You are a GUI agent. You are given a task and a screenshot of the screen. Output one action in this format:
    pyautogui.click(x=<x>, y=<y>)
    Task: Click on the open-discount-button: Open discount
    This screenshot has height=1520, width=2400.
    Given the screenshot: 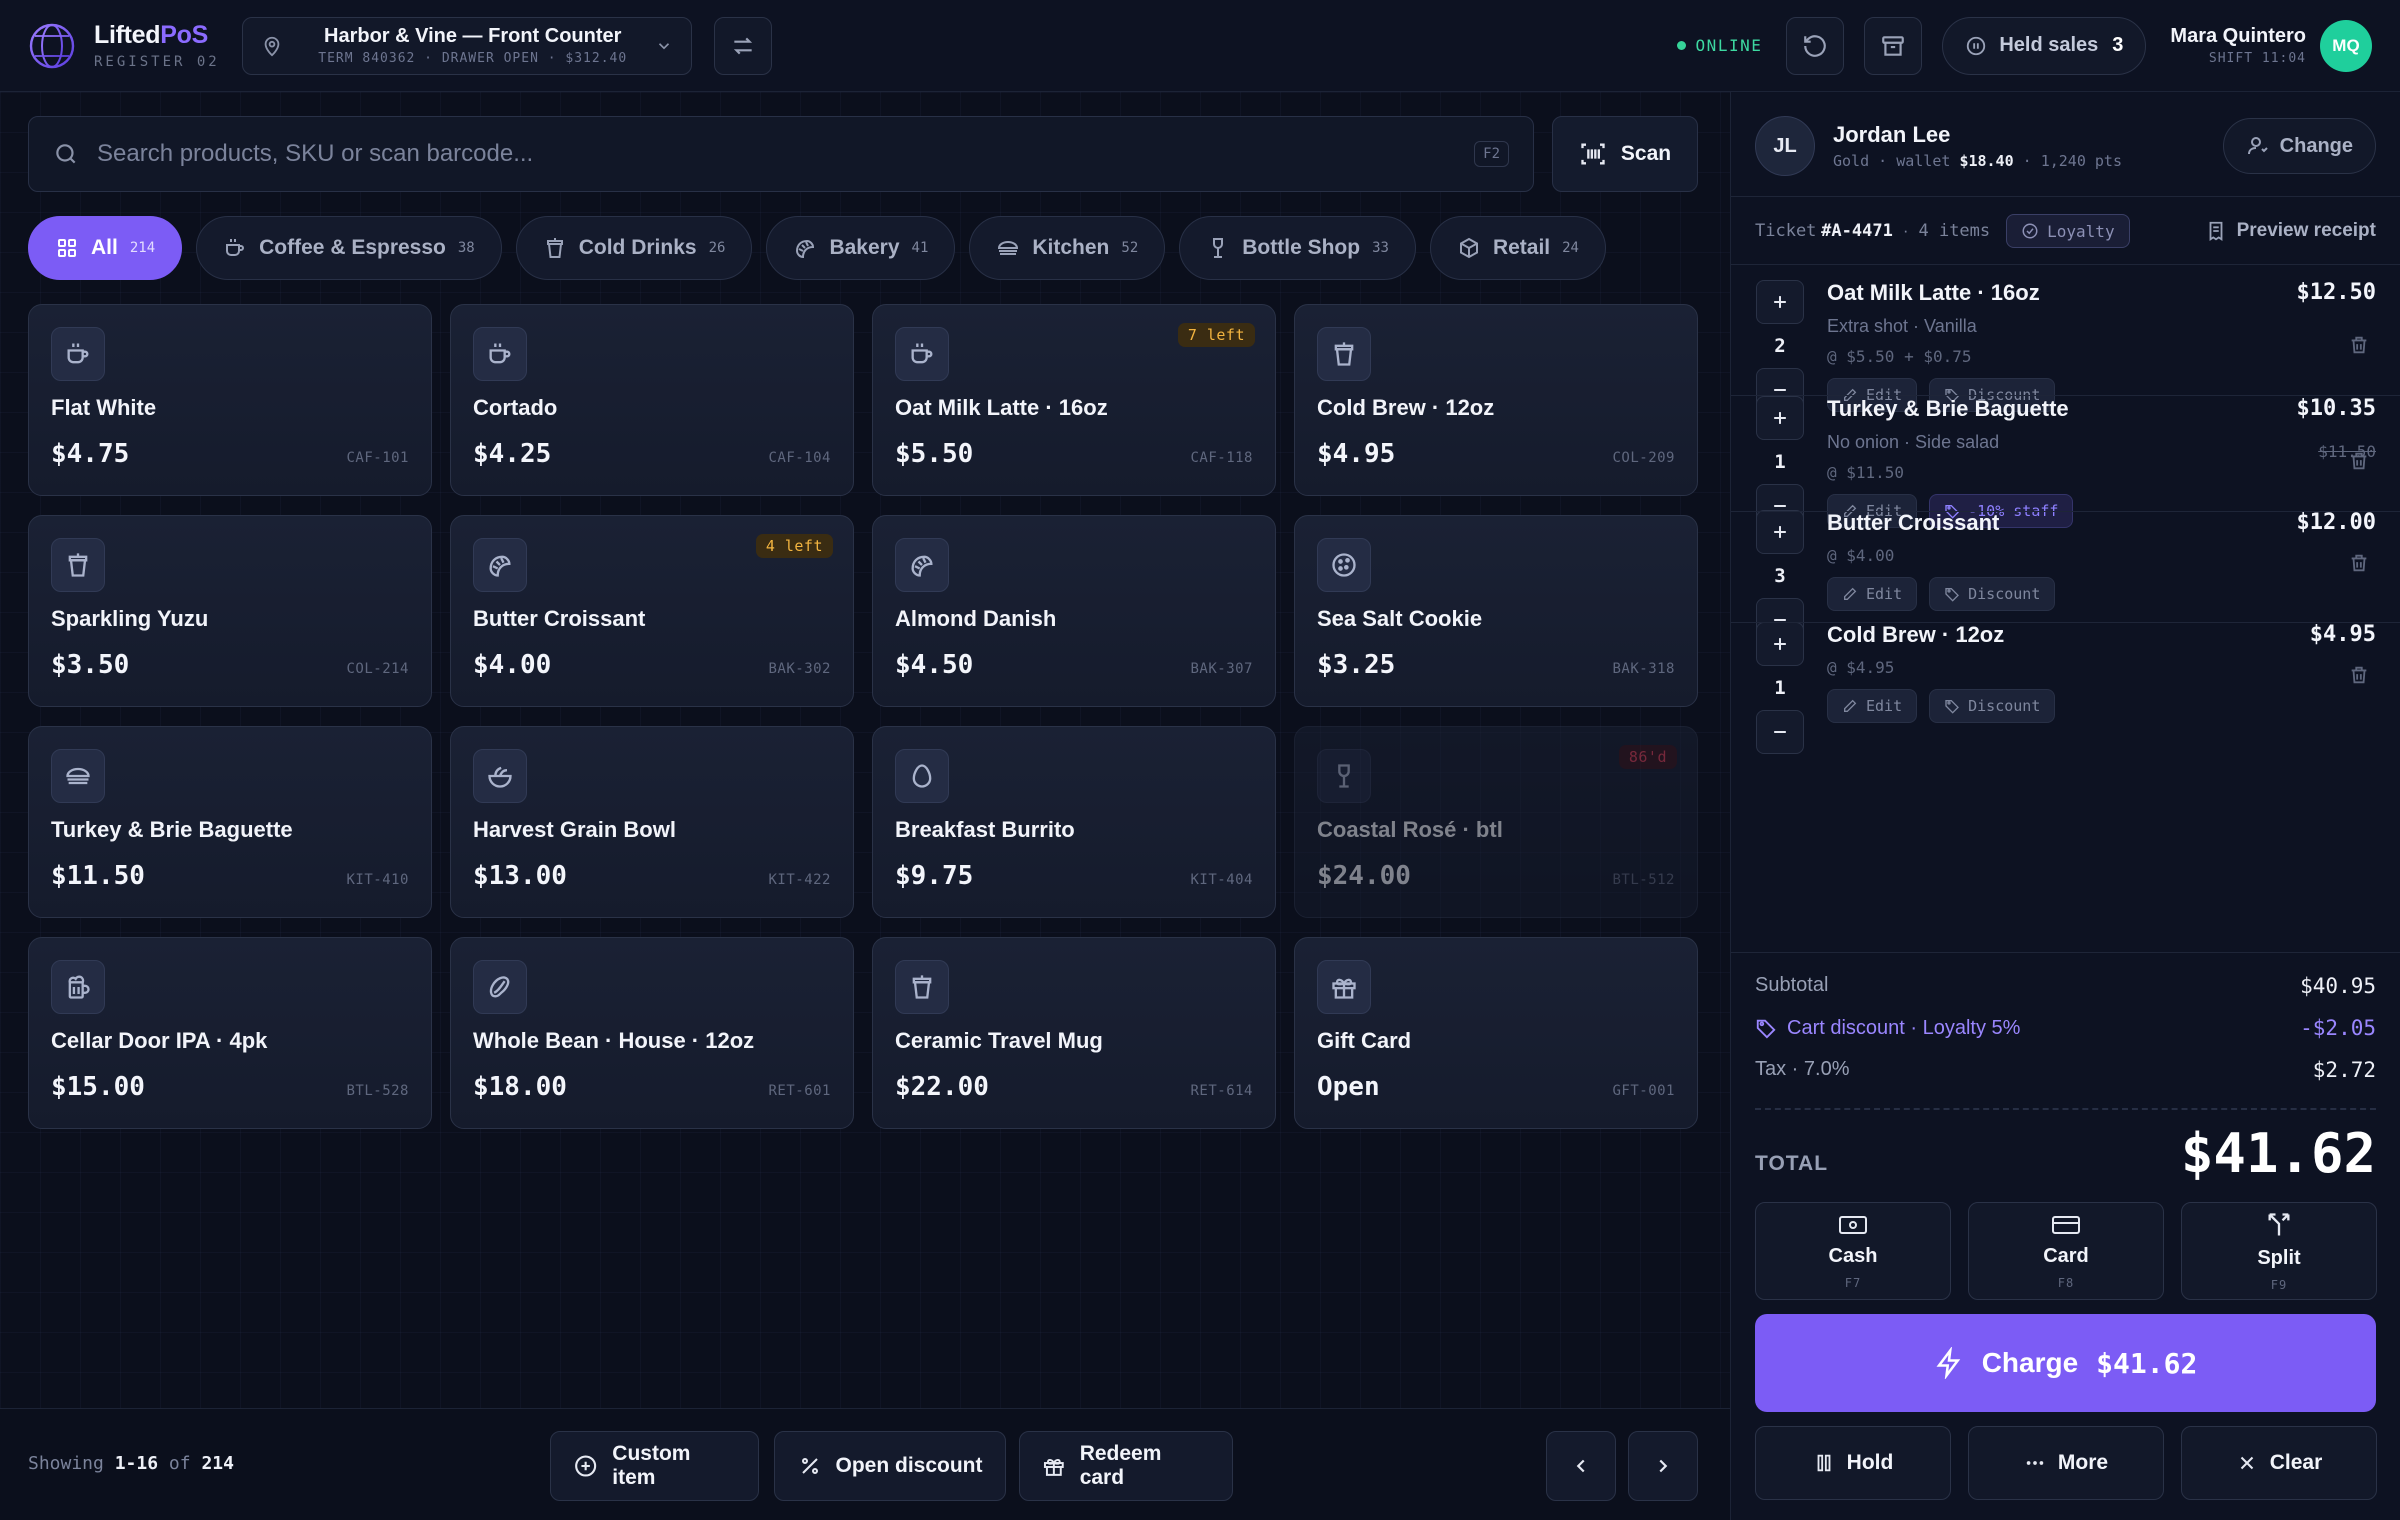 What is the action you would take?
    pyautogui.click(x=890, y=1466)
    